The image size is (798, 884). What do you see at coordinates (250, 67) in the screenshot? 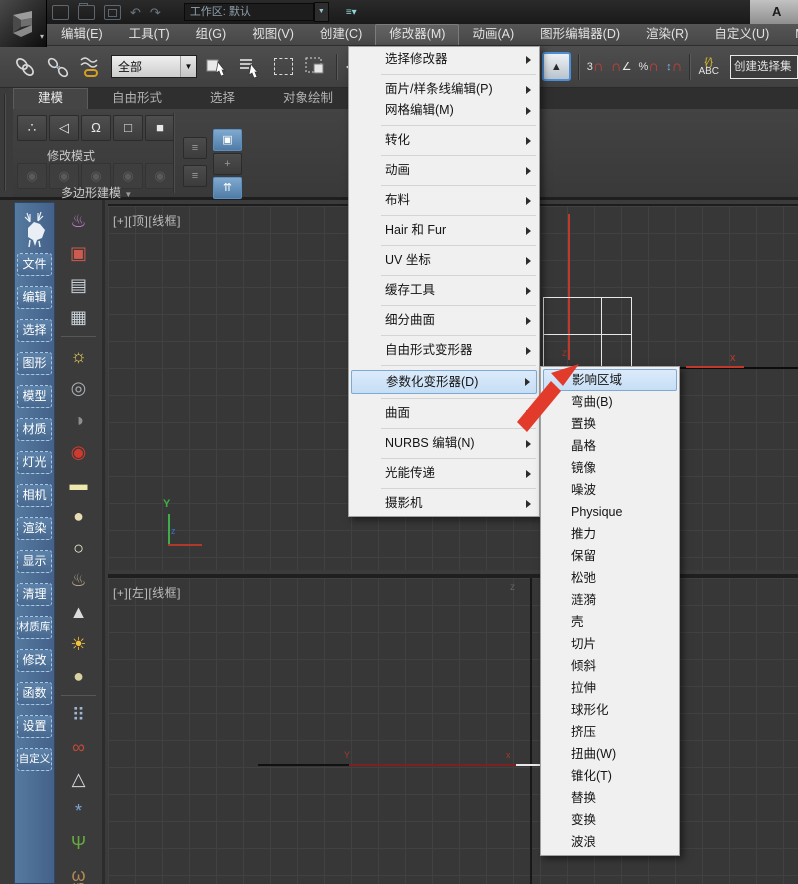
I see `select-by-name-icon` at bounding box center [250, 67].